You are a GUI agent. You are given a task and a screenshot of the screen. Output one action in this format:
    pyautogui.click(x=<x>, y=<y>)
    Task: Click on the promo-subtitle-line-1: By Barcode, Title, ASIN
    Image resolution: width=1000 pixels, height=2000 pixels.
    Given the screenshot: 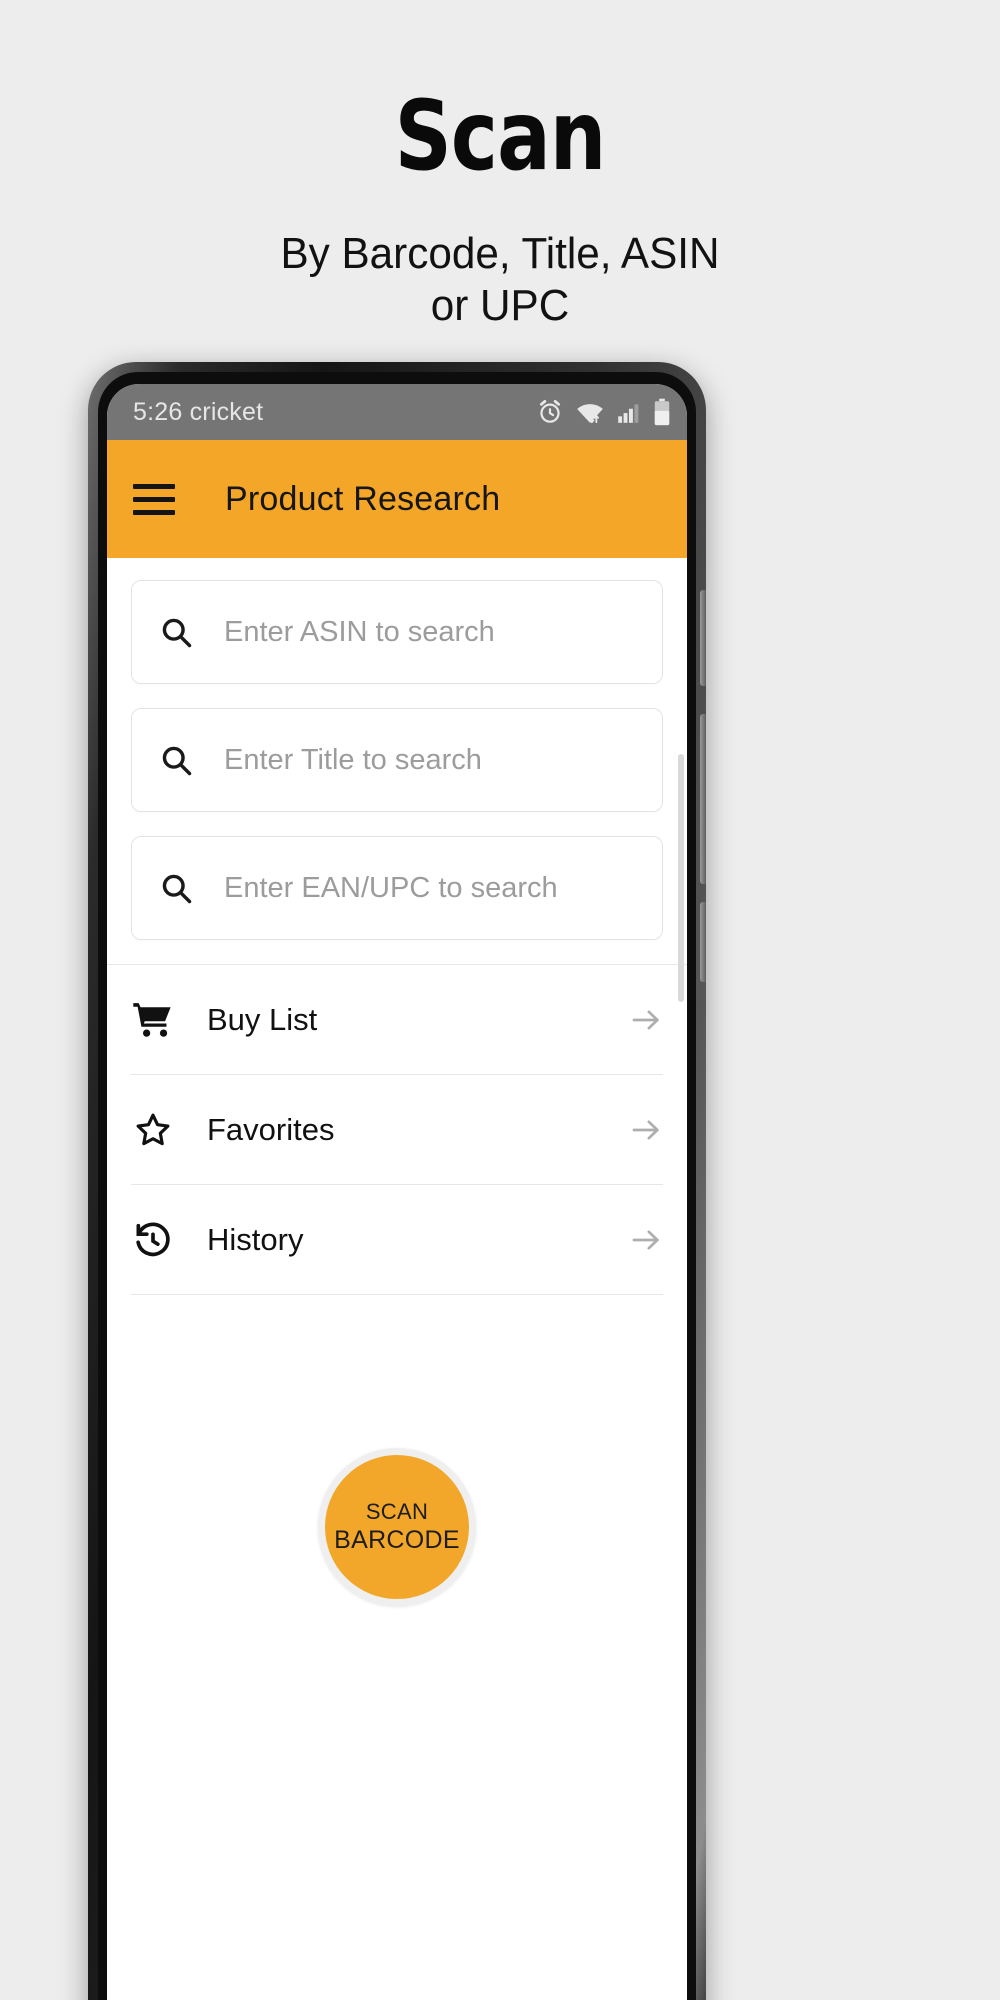 What is the action you would take?
    pyautogui.click(x=500, y=253)
    